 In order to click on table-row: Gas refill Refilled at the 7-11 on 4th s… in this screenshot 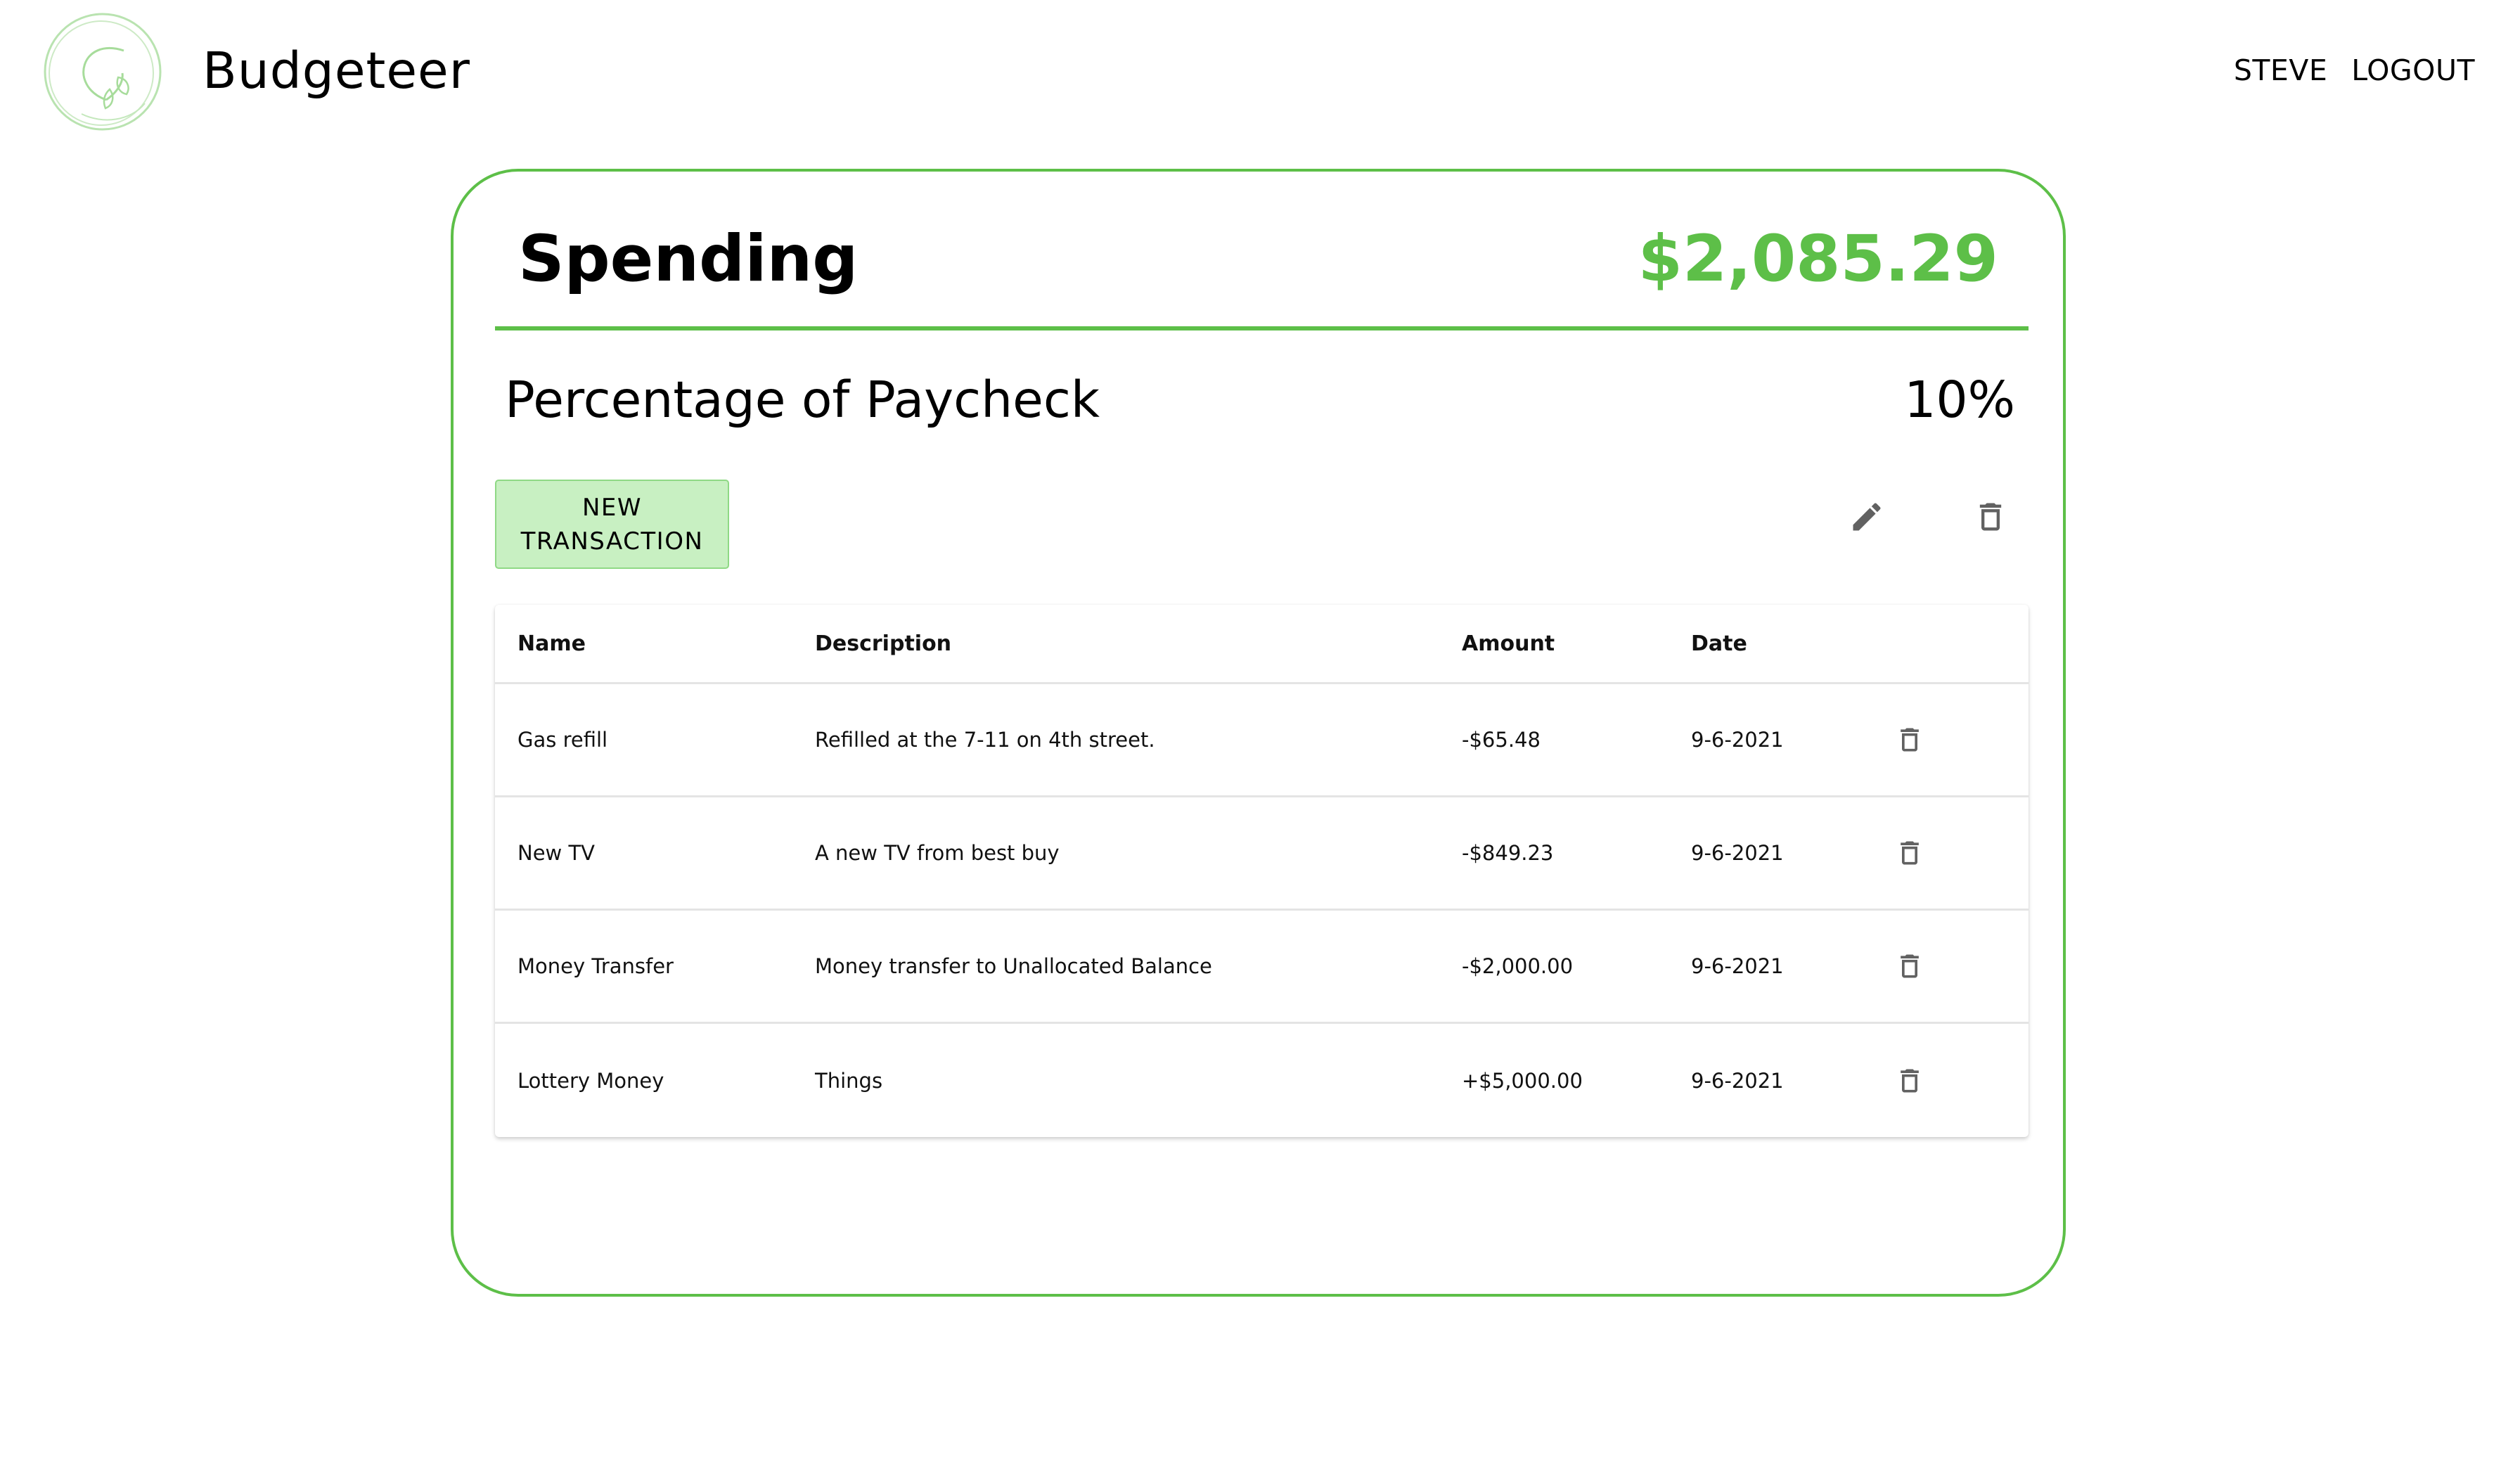, I will do `click(1262, 740)`.